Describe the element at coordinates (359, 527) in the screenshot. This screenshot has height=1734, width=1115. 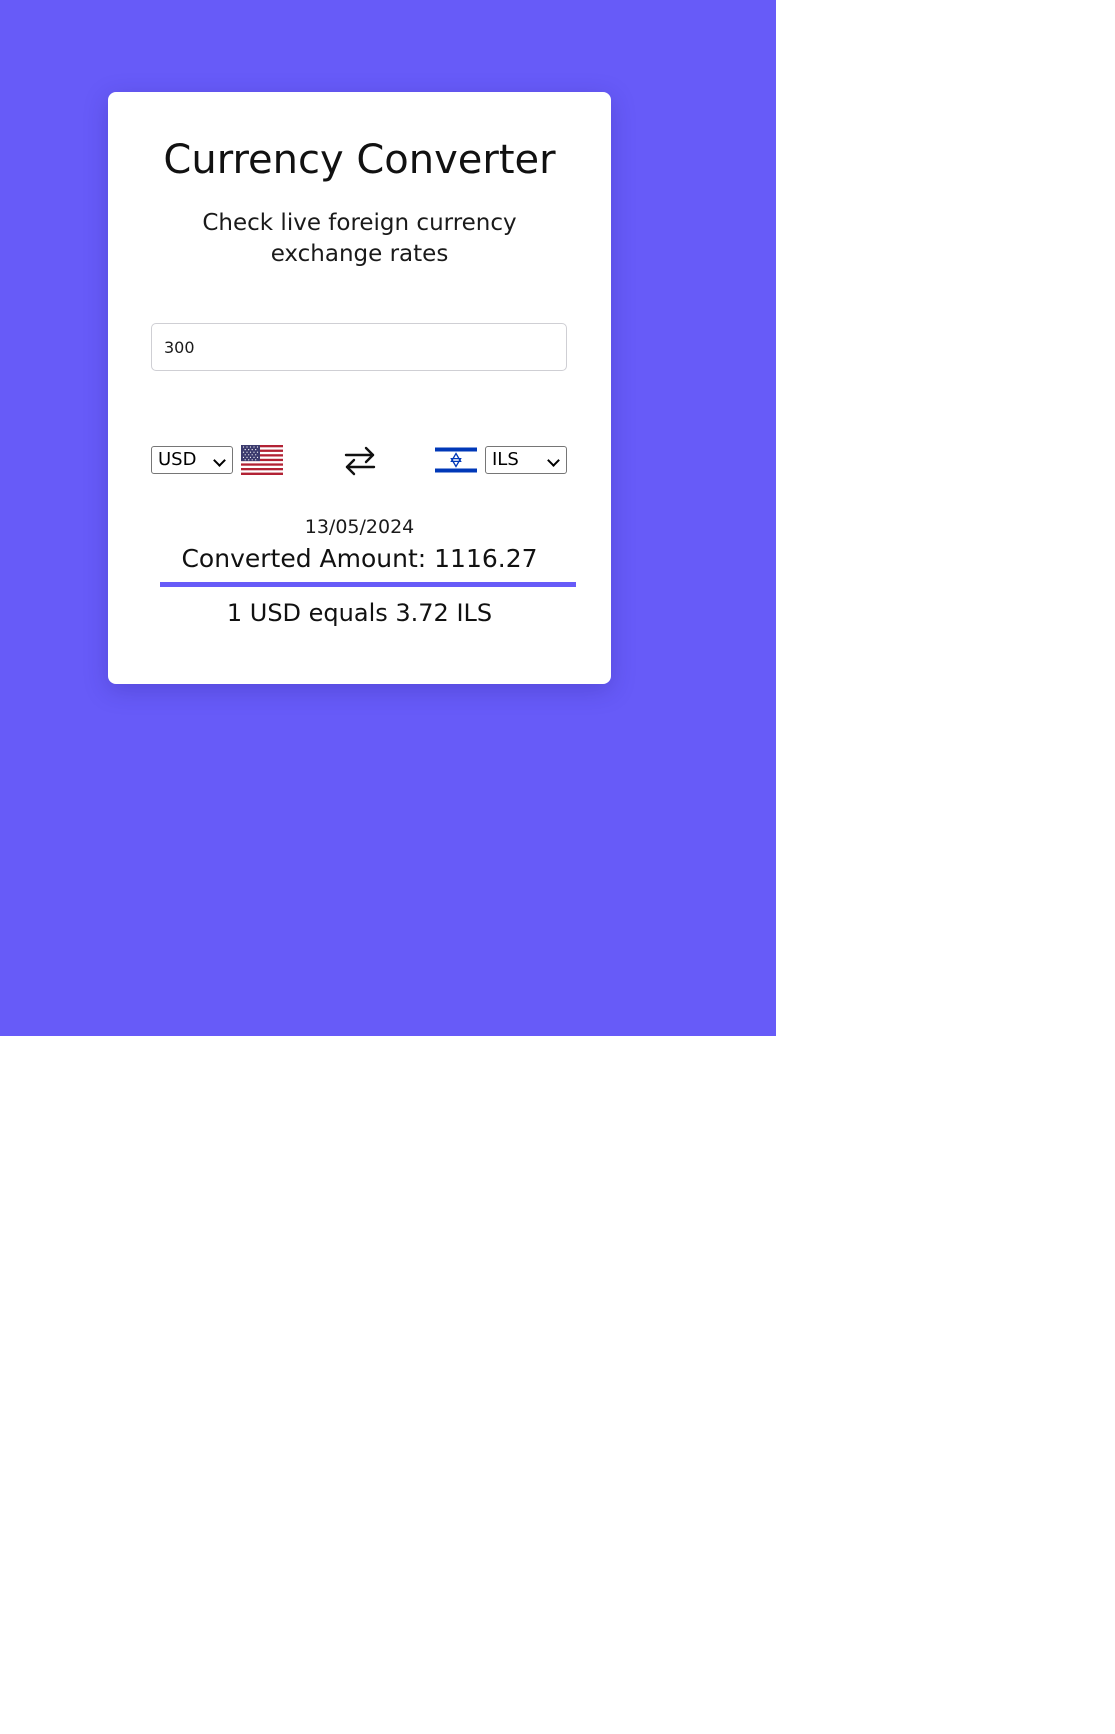
I see `rate-date: 13/05/2024` at that location.